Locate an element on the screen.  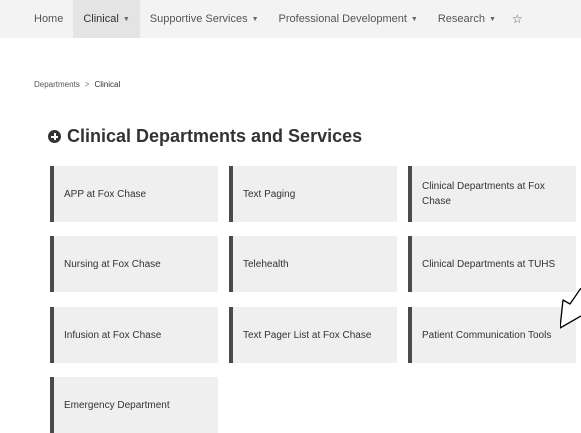
card-emergency-department: Emergency Department is located at coordinates (134, 405).